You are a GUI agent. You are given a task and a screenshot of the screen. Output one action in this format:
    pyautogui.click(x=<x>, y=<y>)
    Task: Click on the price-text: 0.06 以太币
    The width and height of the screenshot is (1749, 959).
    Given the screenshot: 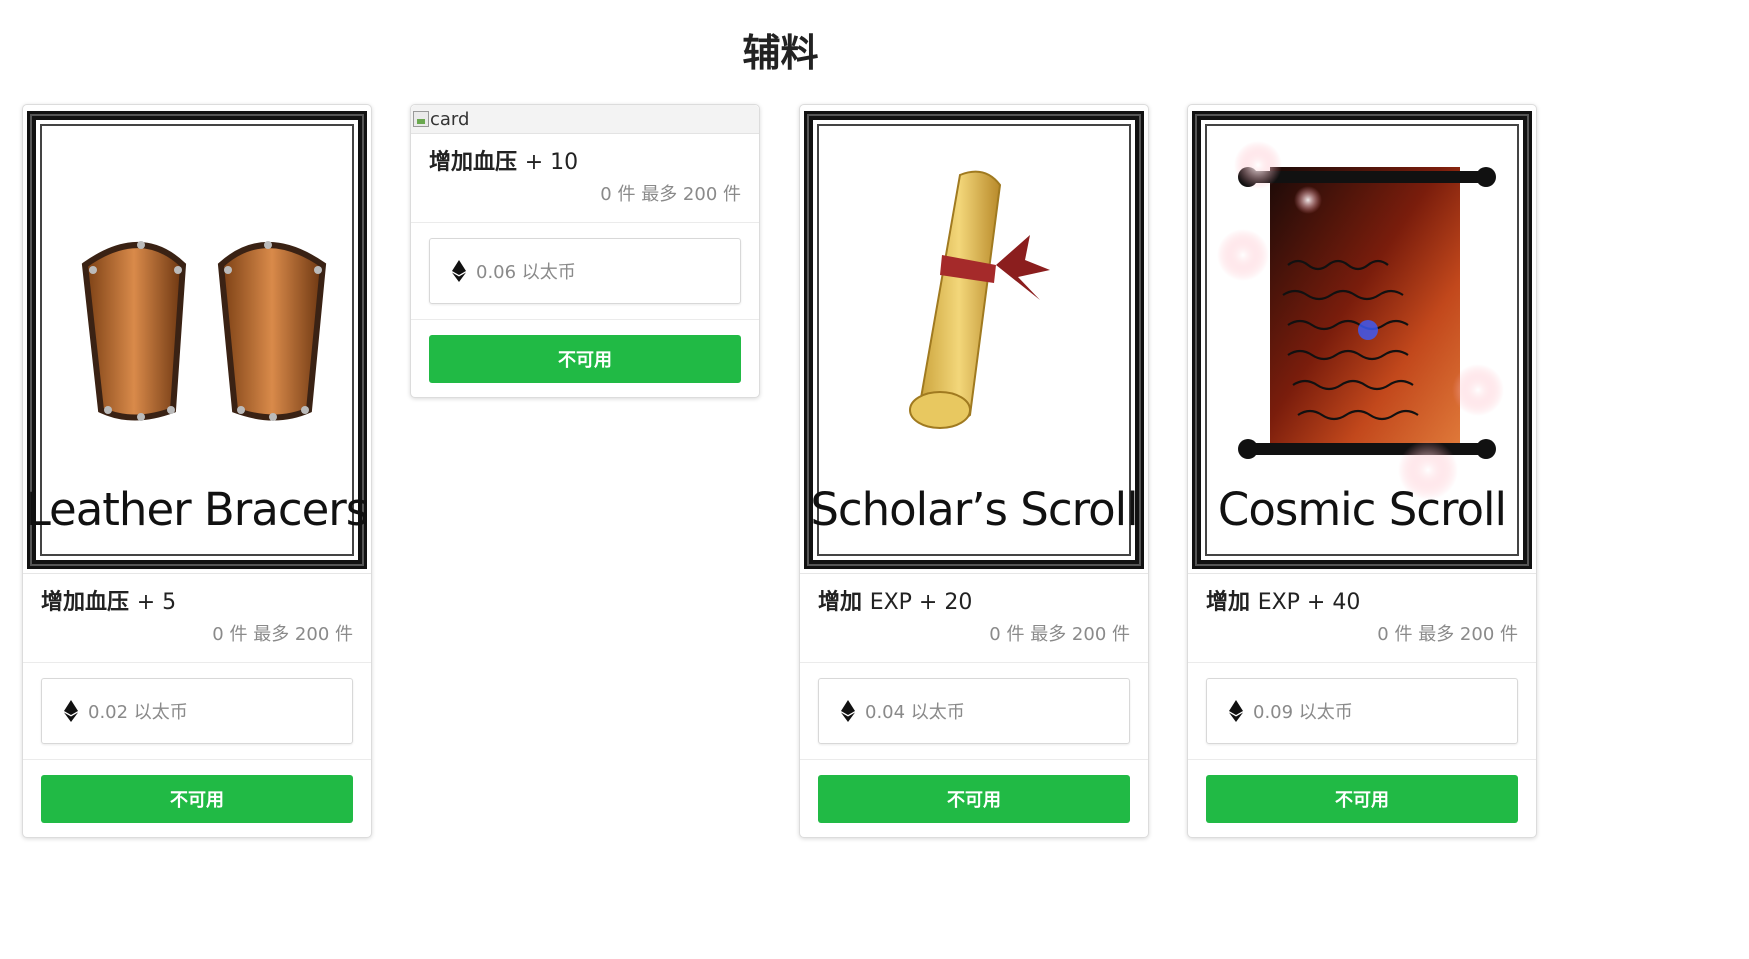 What is the action you would take?
    pyautogui.click(x=526, y=272)
    